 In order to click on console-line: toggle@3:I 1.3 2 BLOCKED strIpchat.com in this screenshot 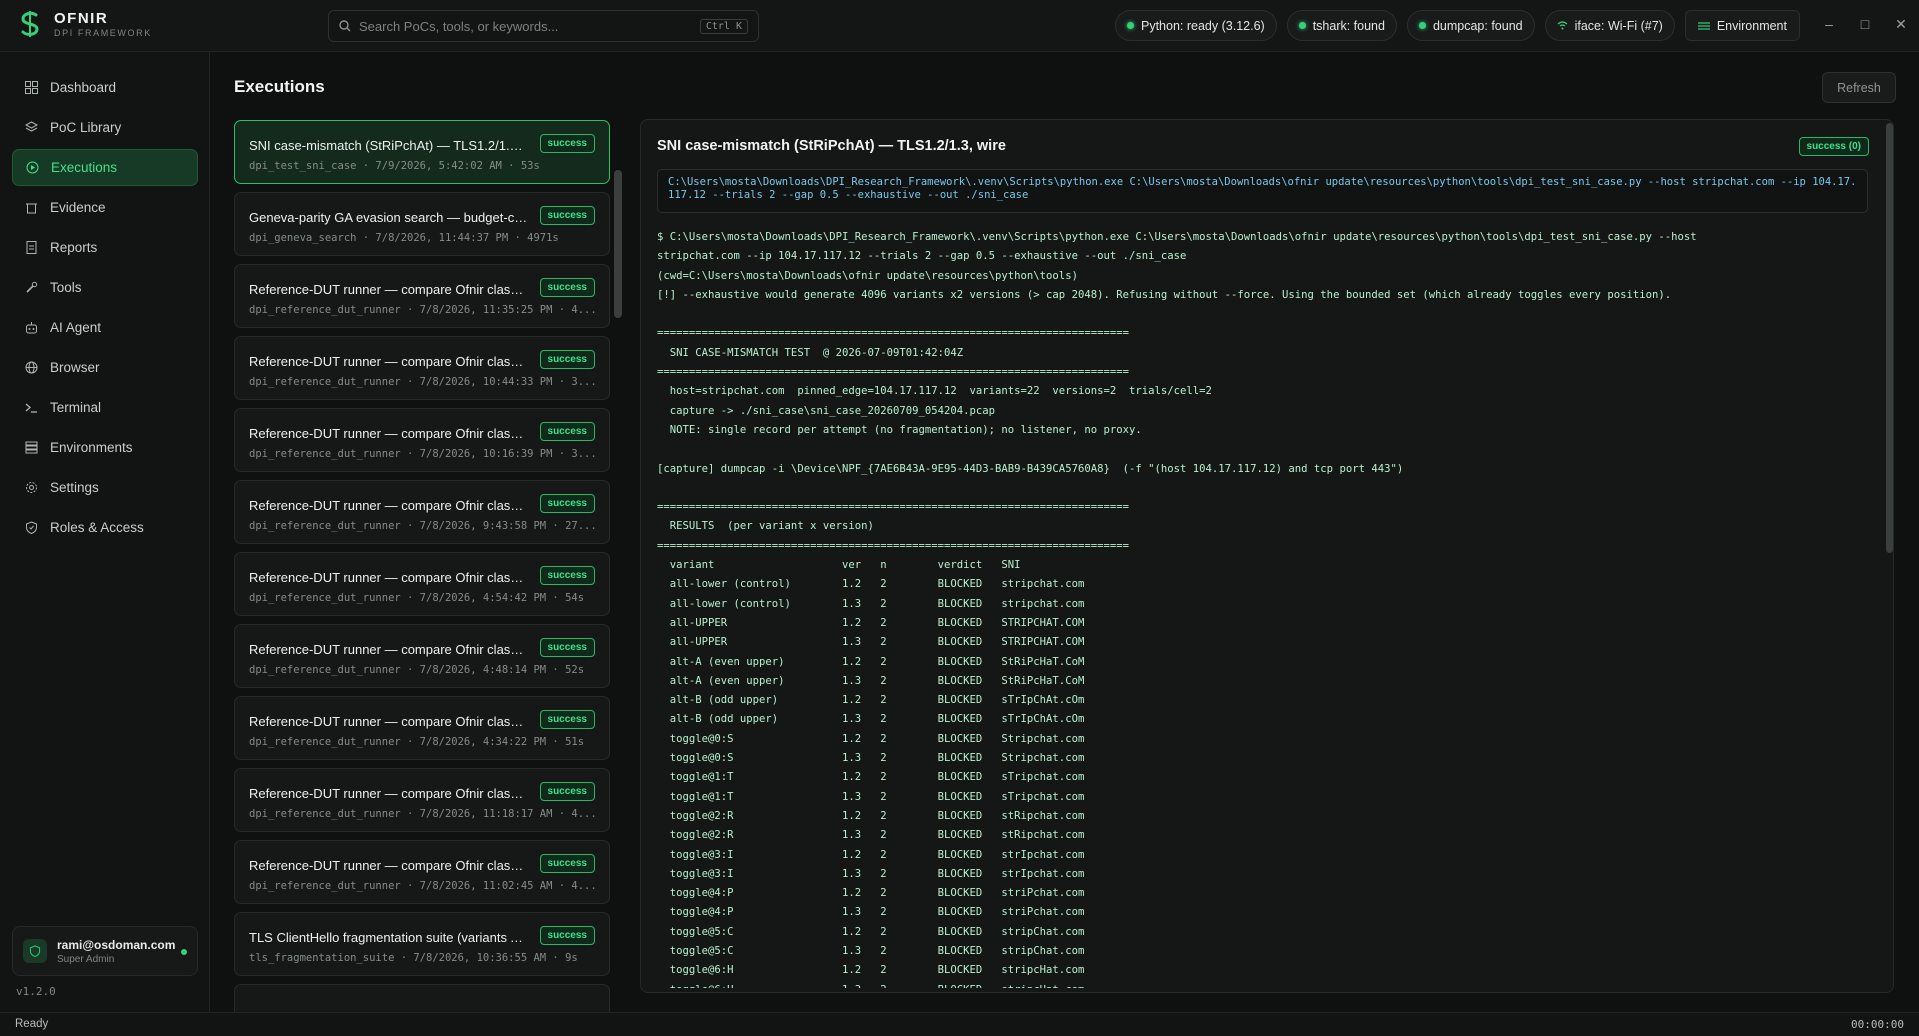, I will do `click(871, 873)`.